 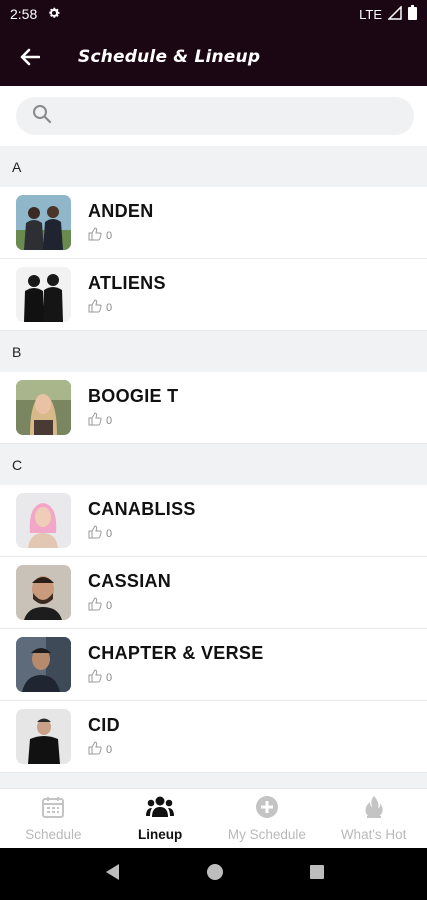 I want to click on calendar-icon, so click(x=53, y=809).